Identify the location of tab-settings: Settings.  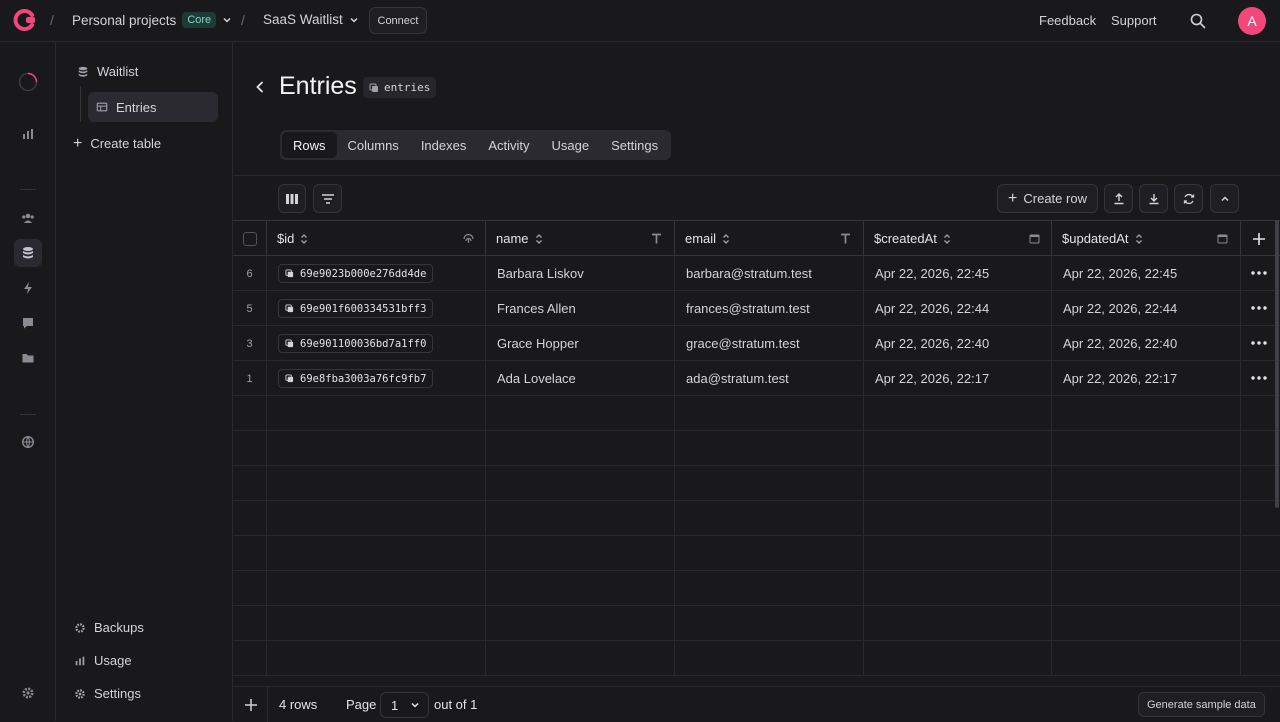
(634, 145).